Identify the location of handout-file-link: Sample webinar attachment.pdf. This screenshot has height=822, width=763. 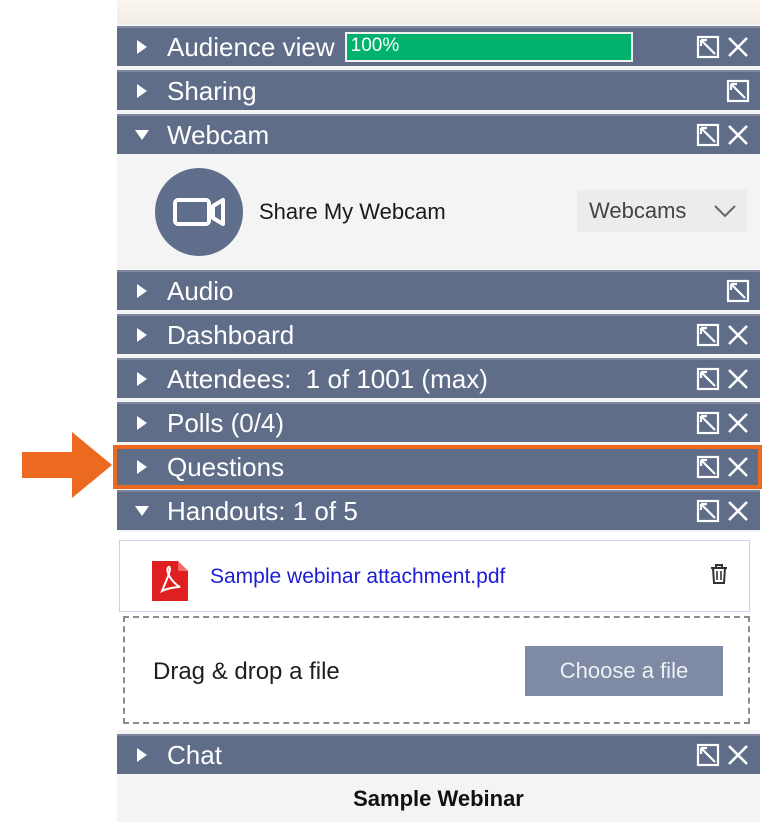
(357, 577).